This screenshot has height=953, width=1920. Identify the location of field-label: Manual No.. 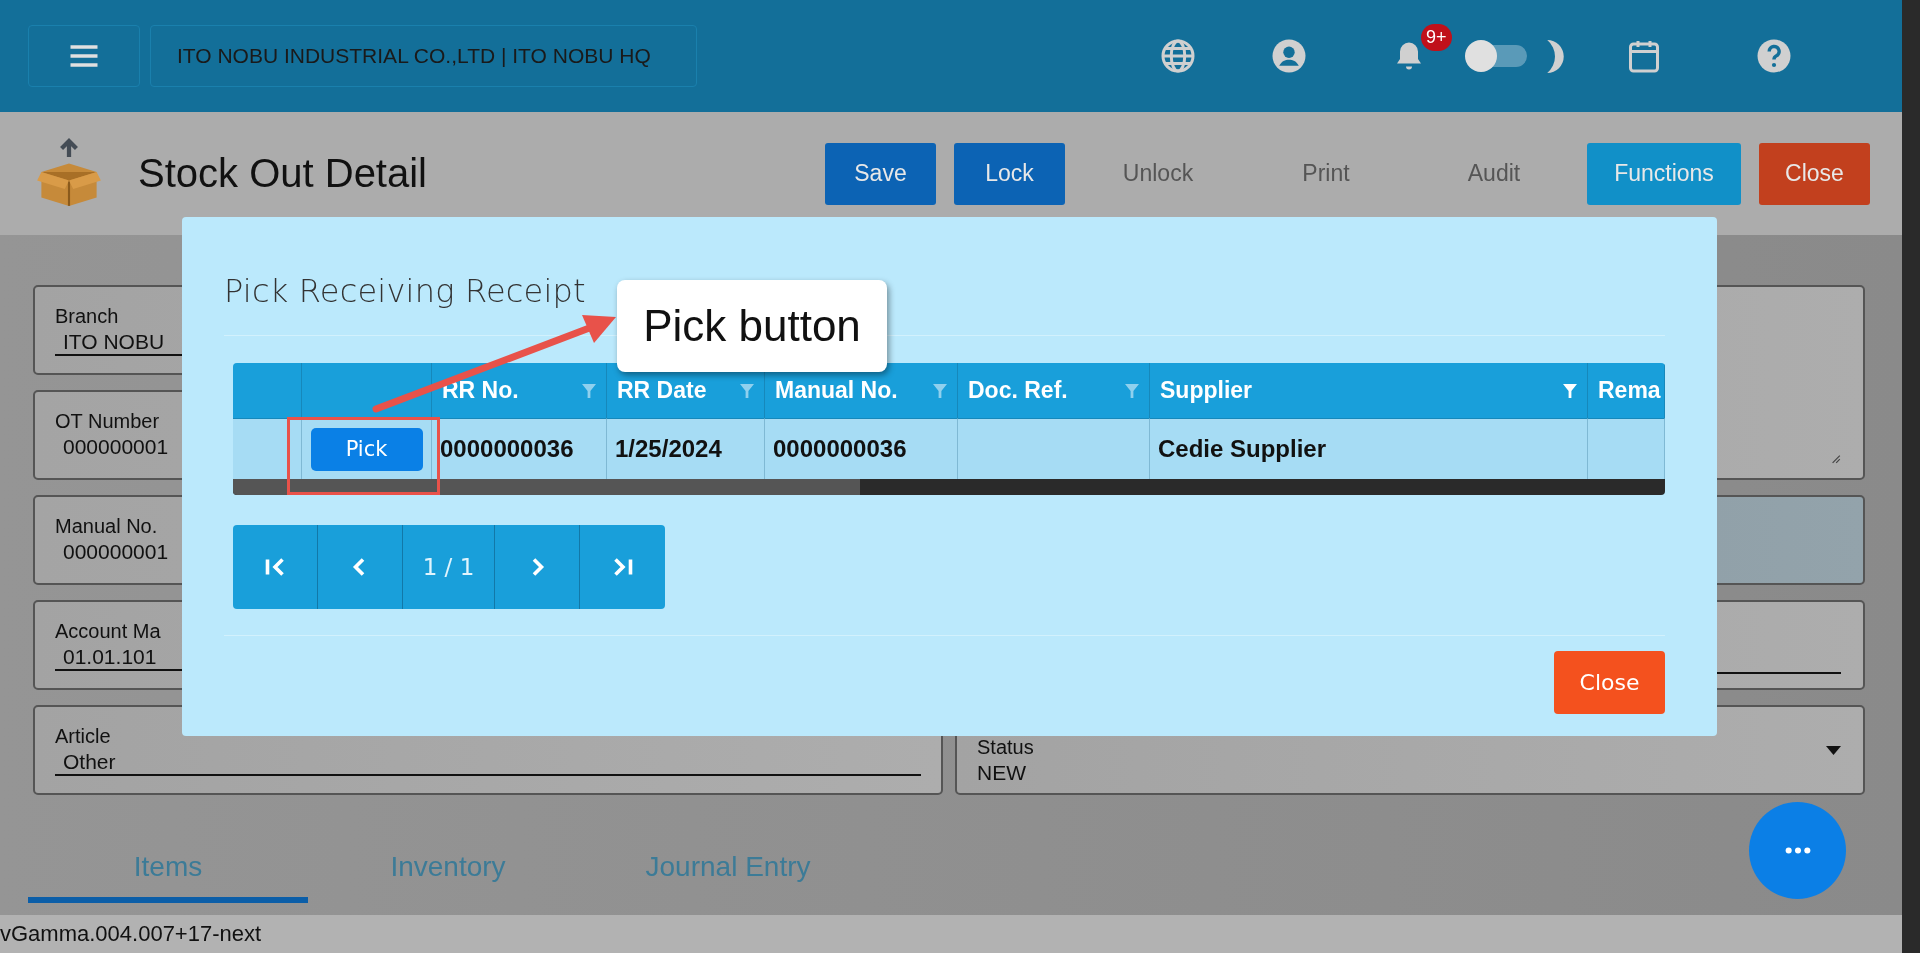
(106, 526).